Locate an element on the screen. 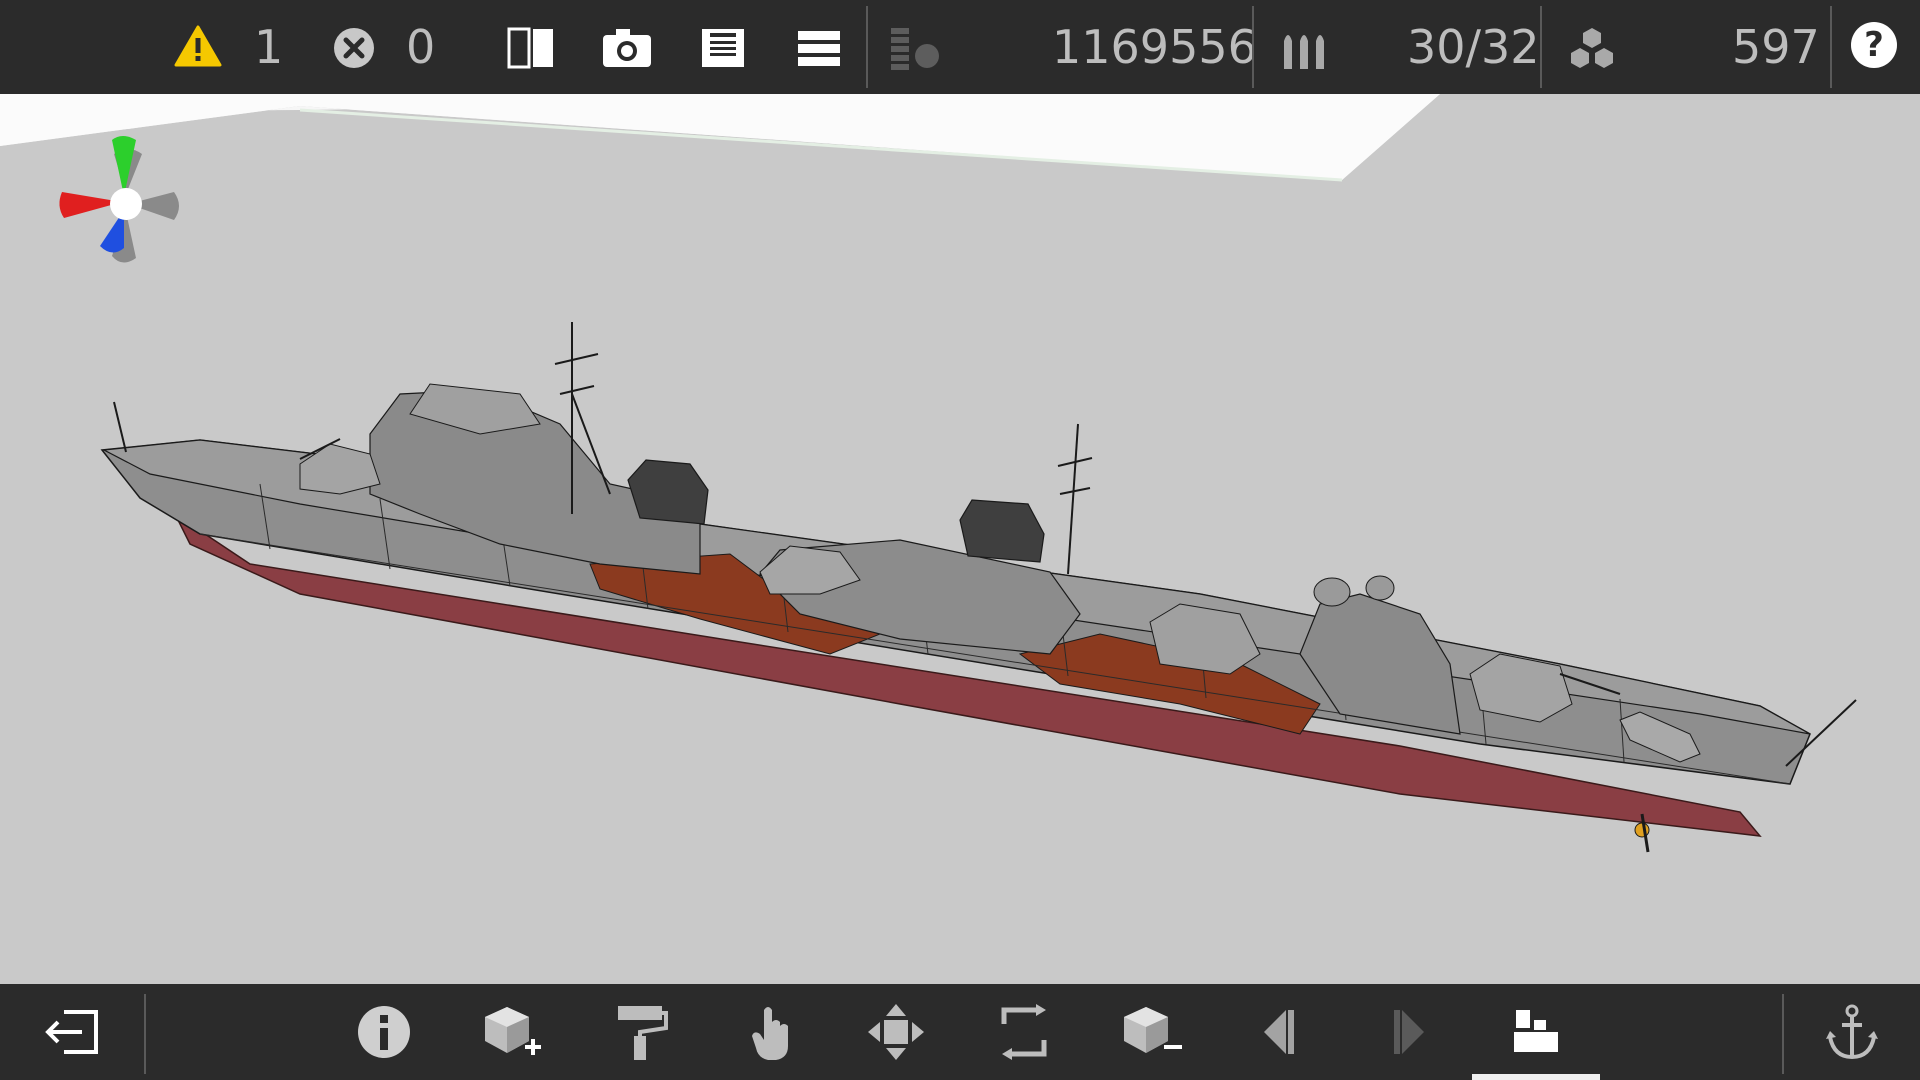  info-button is located at coordinates (384, 1032).